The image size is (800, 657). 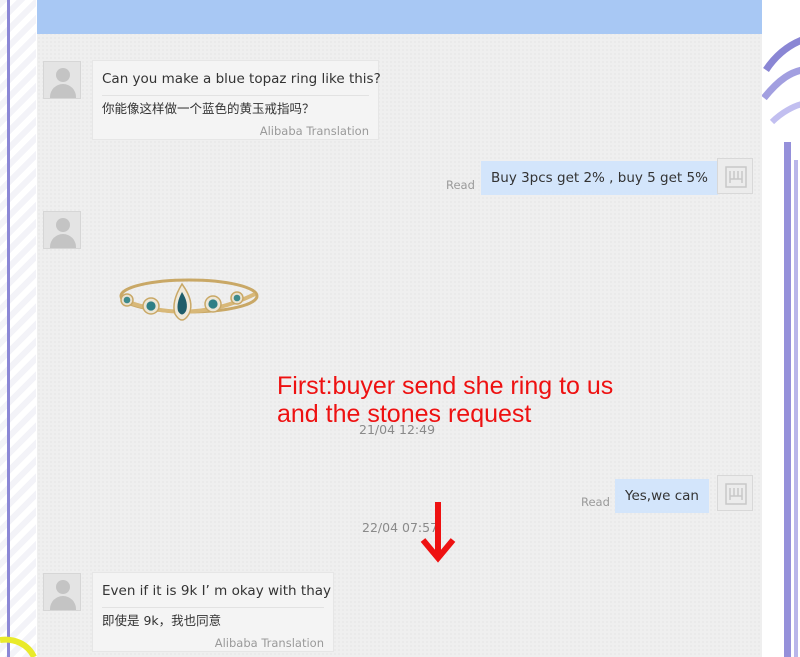 What do you see at coordinates (438, 532) in the screenshot?
I see `red-arrow-down-icon` at bounding box center [438, 532].